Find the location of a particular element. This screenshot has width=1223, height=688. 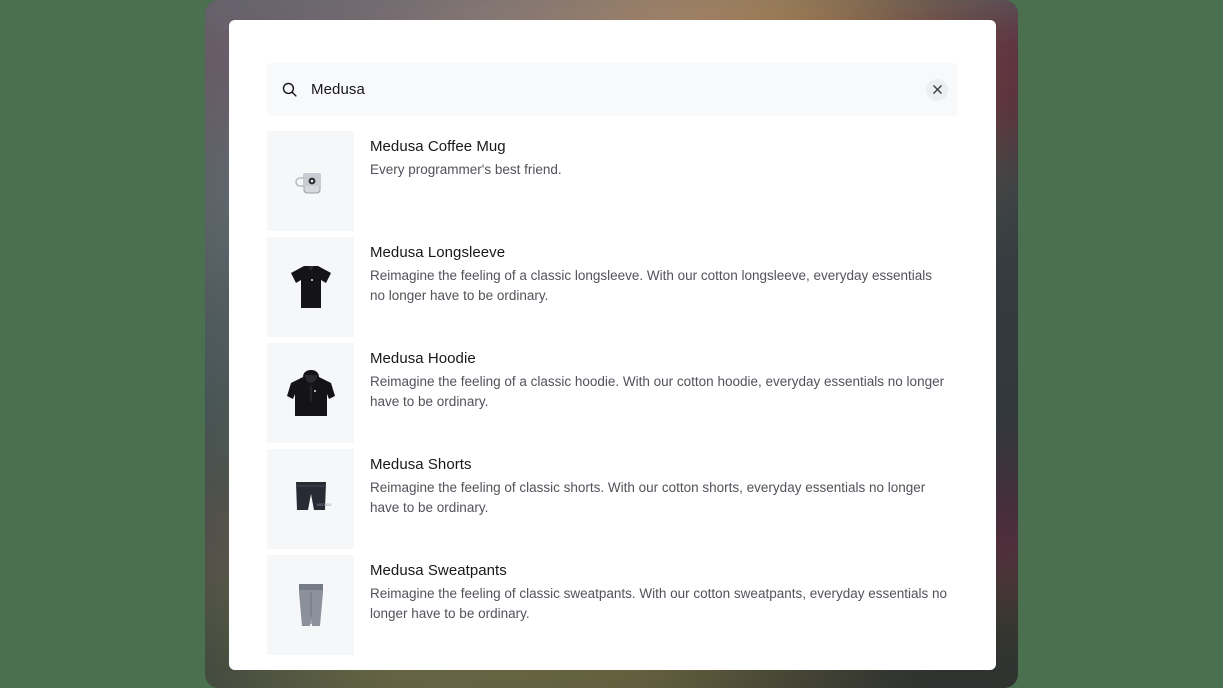

result-description: Every programmer's best friend. is located at coordinates (466, 169).